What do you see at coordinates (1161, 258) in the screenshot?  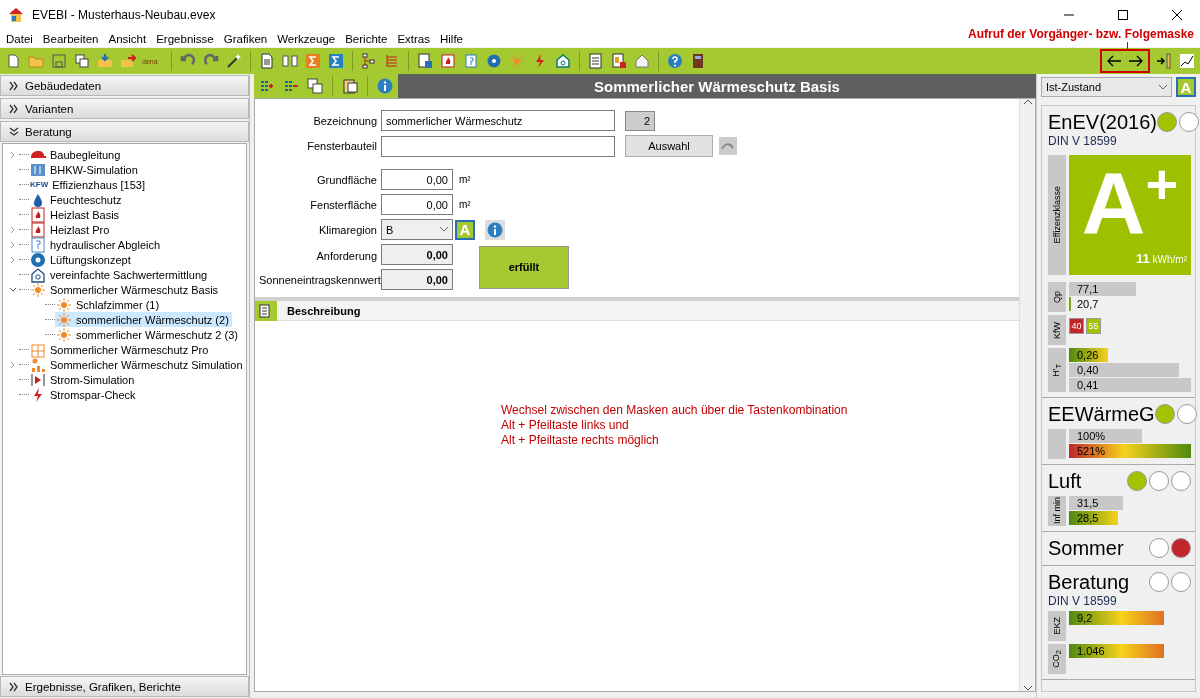 I see `energy-value: 11 kWh/m²` at bounding box center [1161, 258].